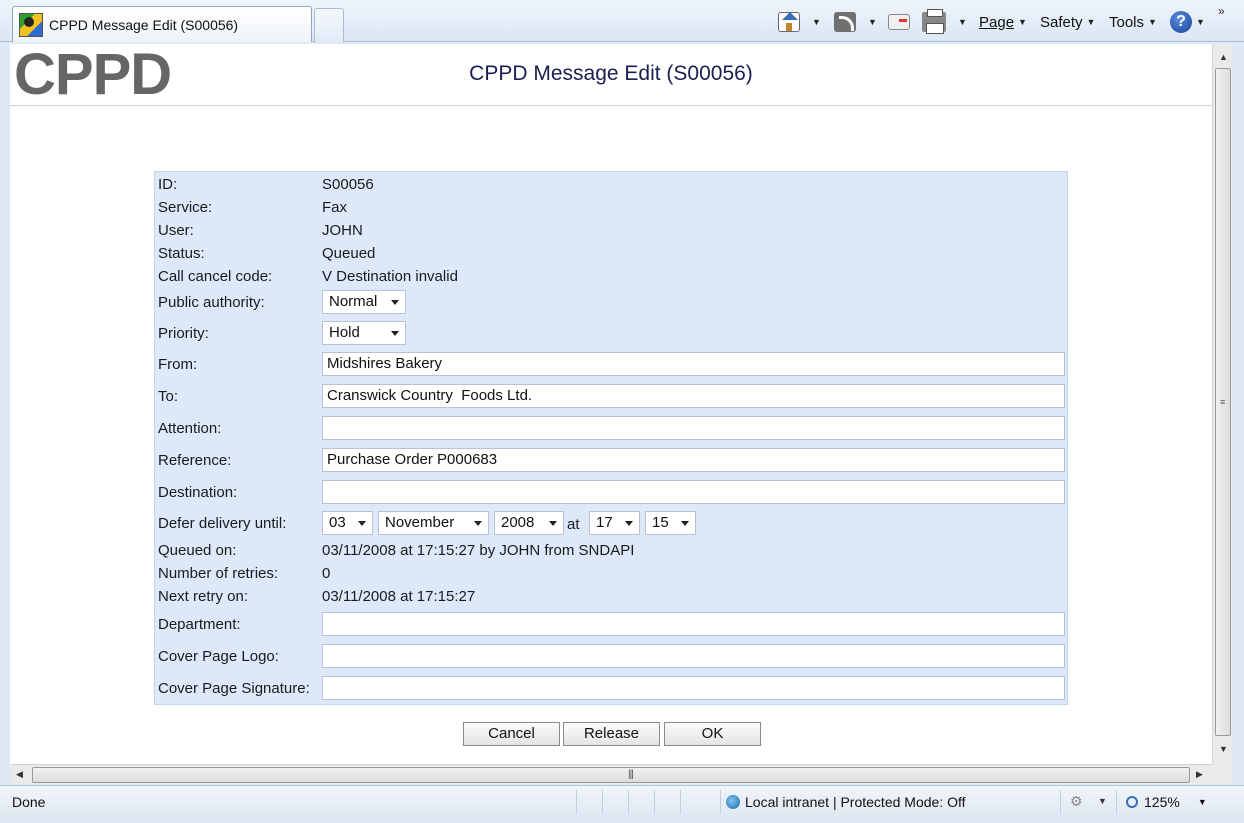  What do you see at coordinates (1067, 22) in the screenshot?
I see `safety-menu: Safety ▼` at bounding box center [1067, 22].